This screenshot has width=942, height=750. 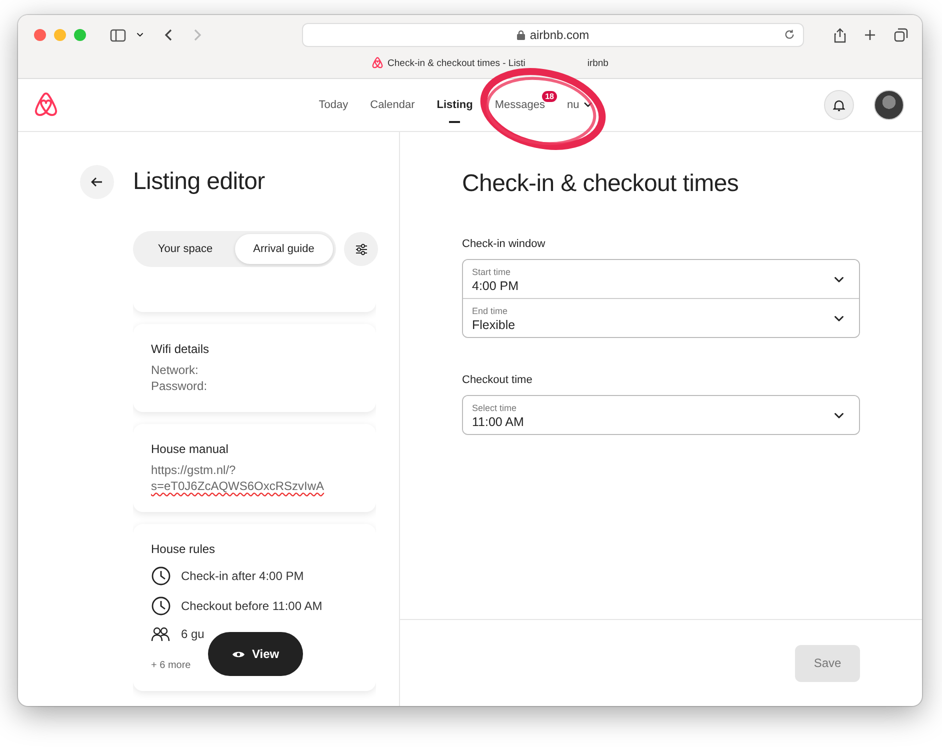 What do you see at coordinates (238, 486) in the screenshot?
I see `card-text: s=eT0J6ZcAQWS6OxcRSzvIwA` at bounding box center [238, 486].